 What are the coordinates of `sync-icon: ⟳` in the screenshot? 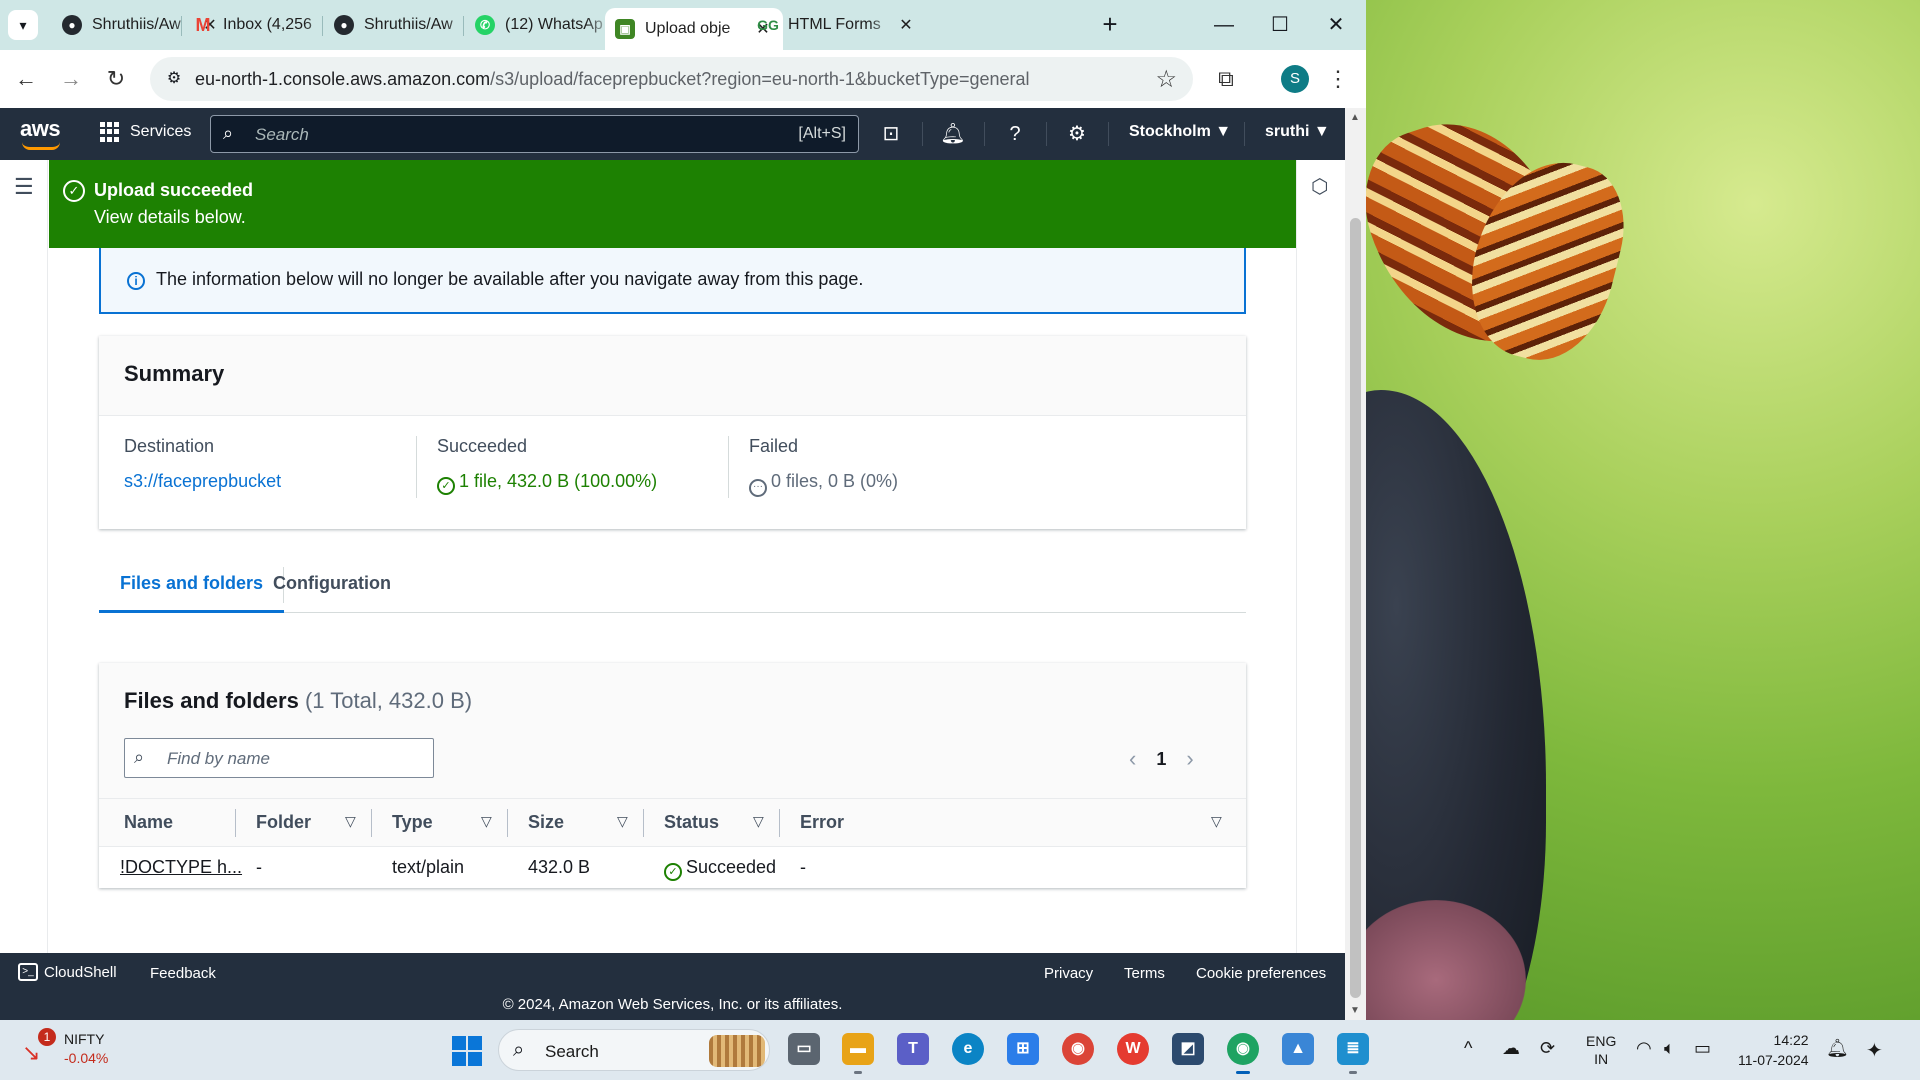 It's located at (1547, 1048).